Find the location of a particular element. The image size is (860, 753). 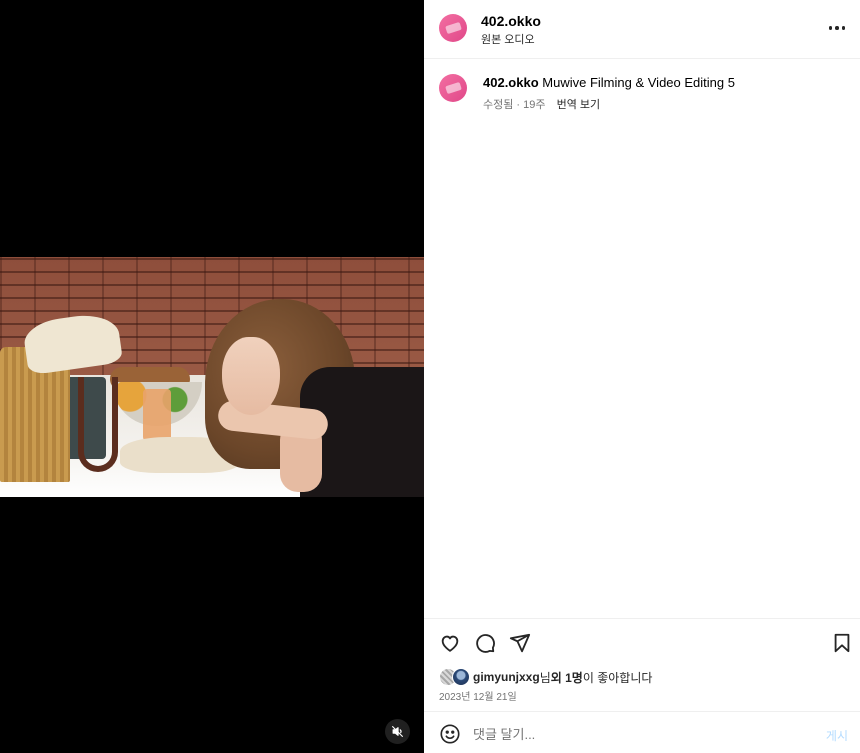

likes-suffix-1: 님 is located at coordinates (545, 677).